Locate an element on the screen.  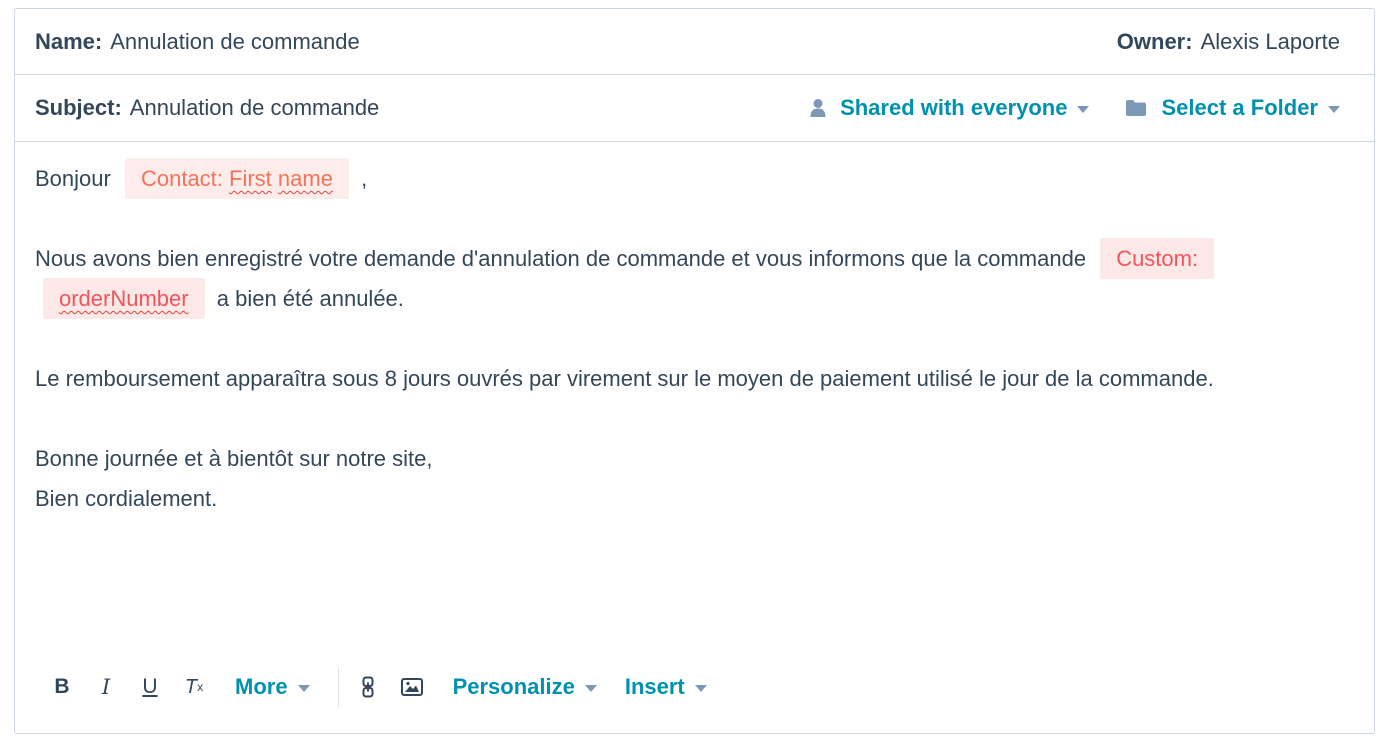
subject-value: Annulation de commande is located at coordinates (255, 108).